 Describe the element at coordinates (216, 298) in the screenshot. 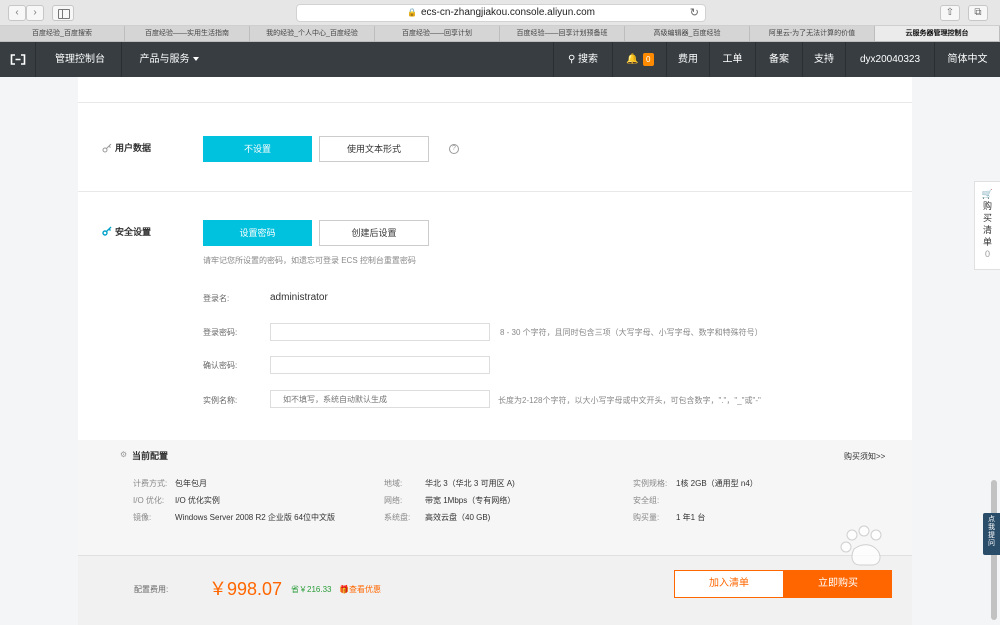

I see `login-name-label: 登录名:` at that location.